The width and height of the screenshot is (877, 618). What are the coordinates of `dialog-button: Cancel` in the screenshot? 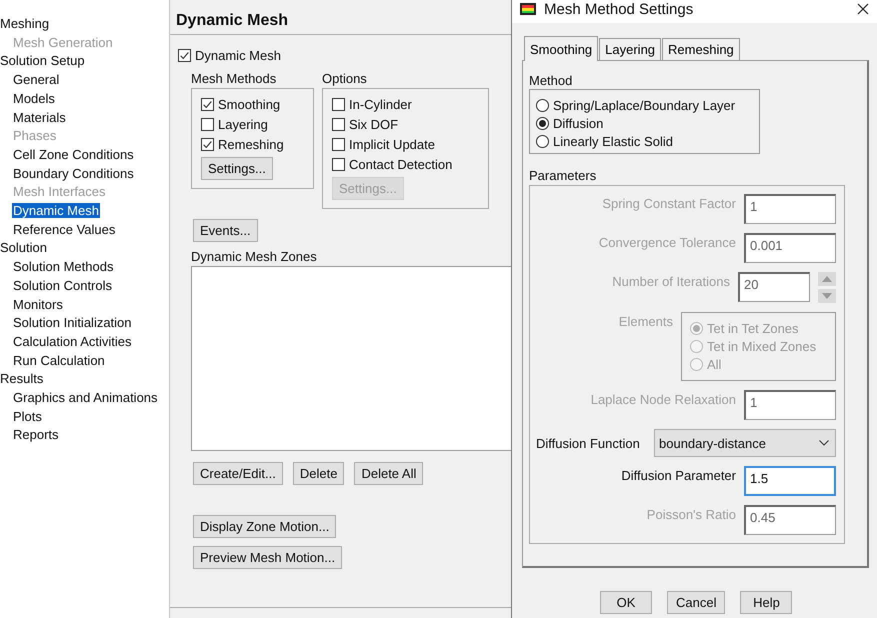 It's located at (696, 602).